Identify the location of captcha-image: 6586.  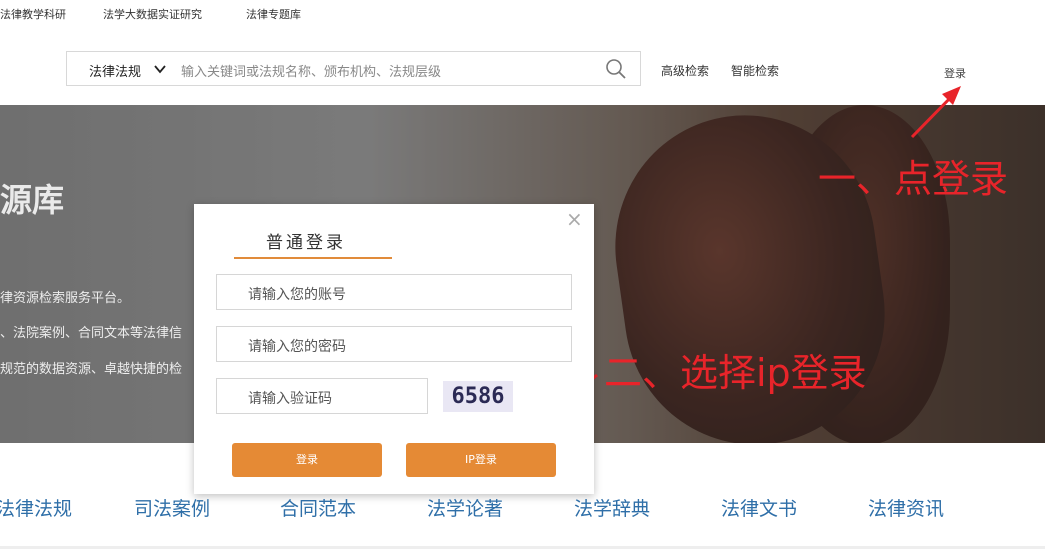
(478, 396).